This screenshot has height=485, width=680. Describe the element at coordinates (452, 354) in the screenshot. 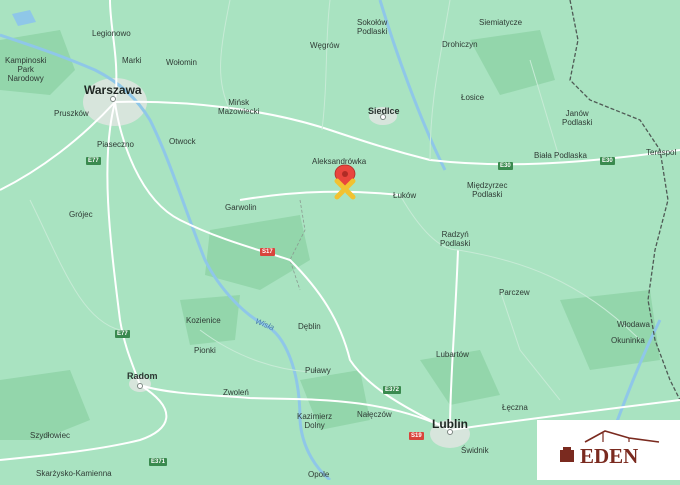

I see `city-label-lubartow: Lubartów` at that location.